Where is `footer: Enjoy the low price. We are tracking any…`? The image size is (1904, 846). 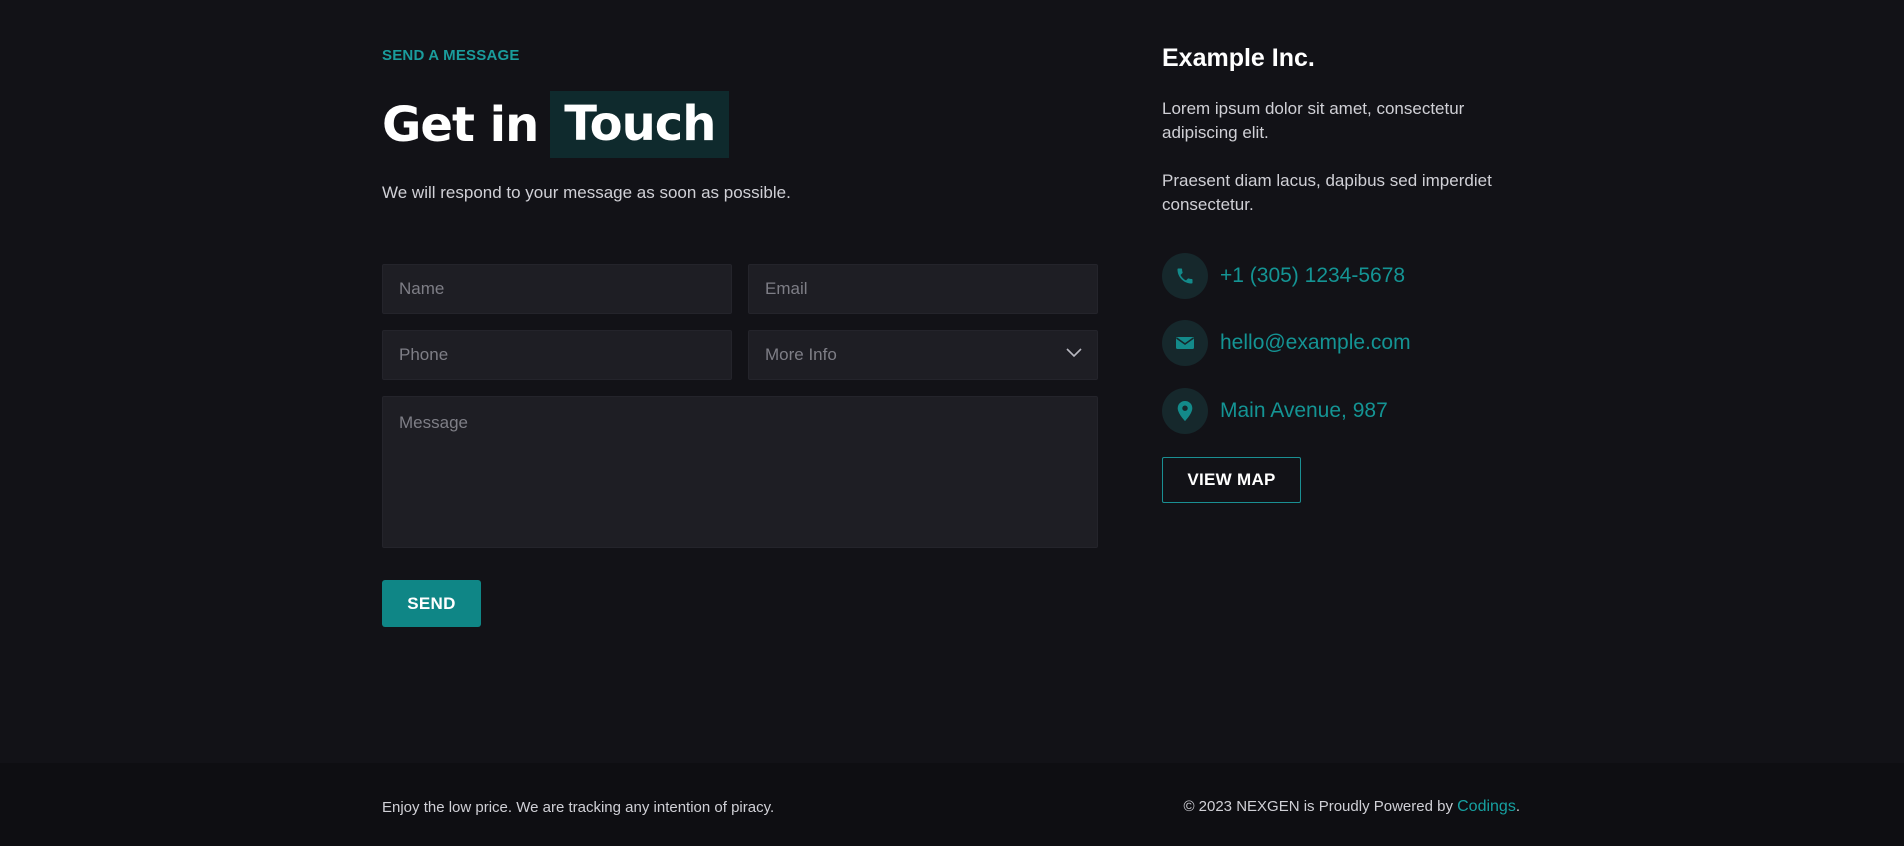
footer: Enjoy the low price. We are tracking any… is located at coordinates (952, 804).